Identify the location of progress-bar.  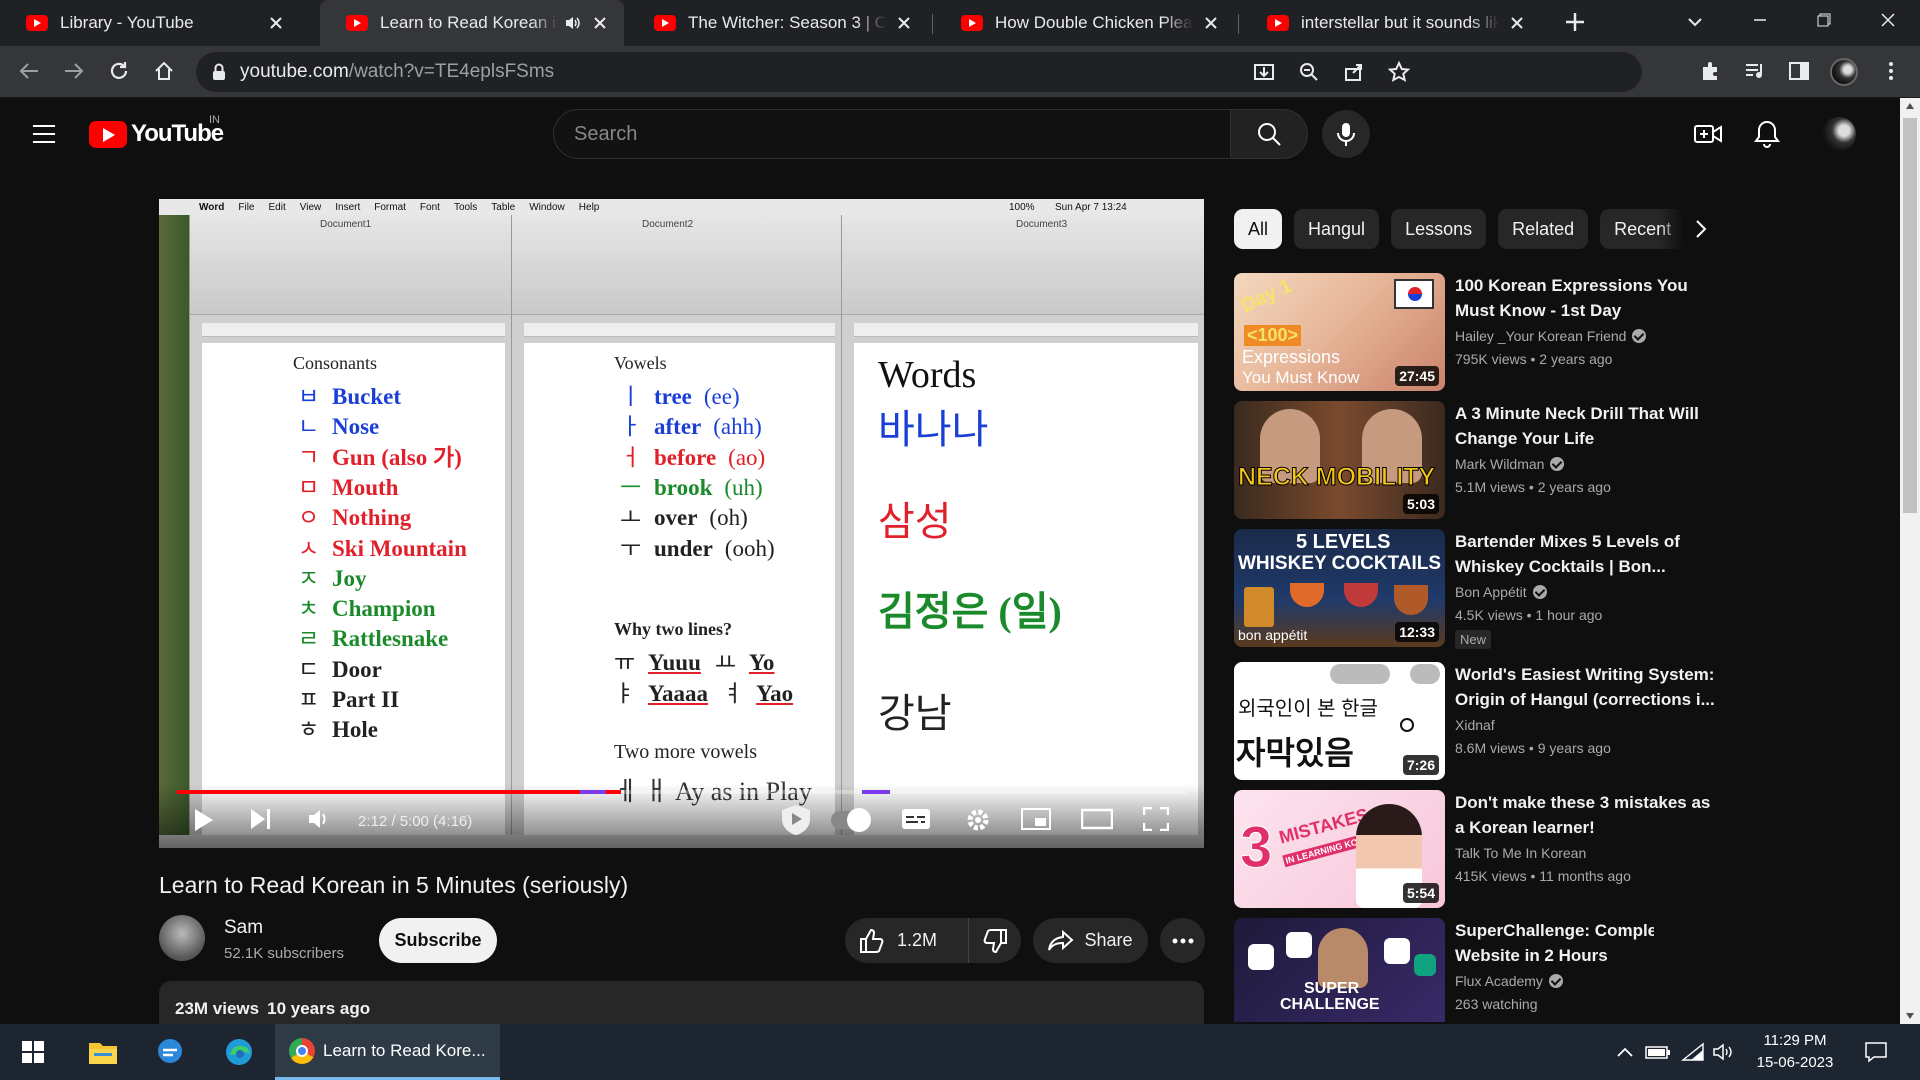
(682, 792).